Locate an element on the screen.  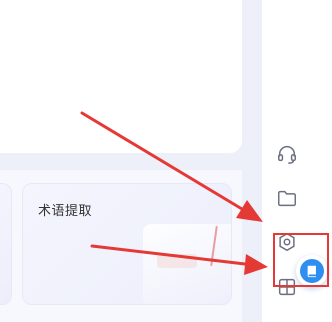
term-extraction-illustration is located at coordinates (187, 264).